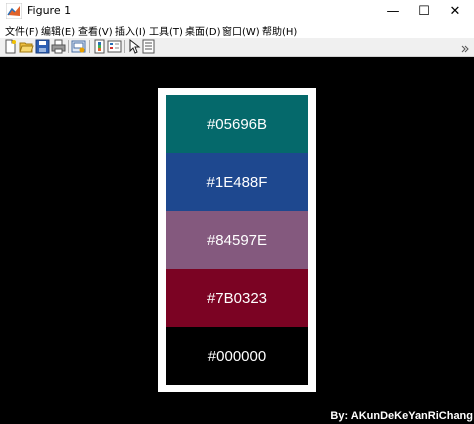 The height and width of the screenshot is (424, 474). Describe the element at coordinates (166, 30) in the screenshot. I see `menu-tools: 工具(T)` at that location.